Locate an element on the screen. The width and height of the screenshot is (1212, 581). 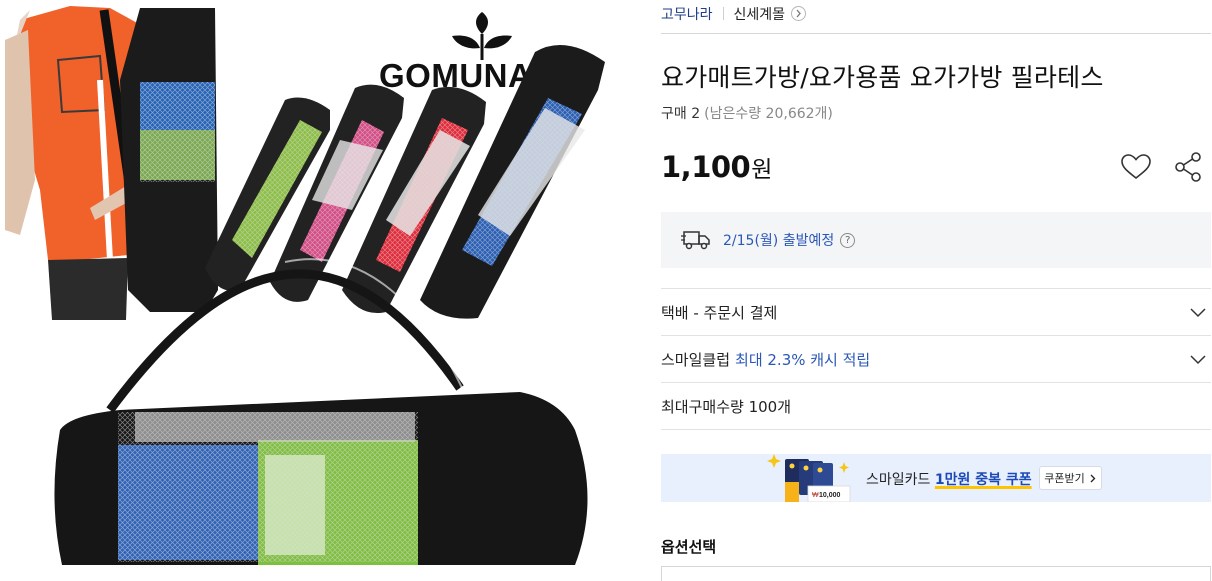
option-select is located at coordinates (936, 573).